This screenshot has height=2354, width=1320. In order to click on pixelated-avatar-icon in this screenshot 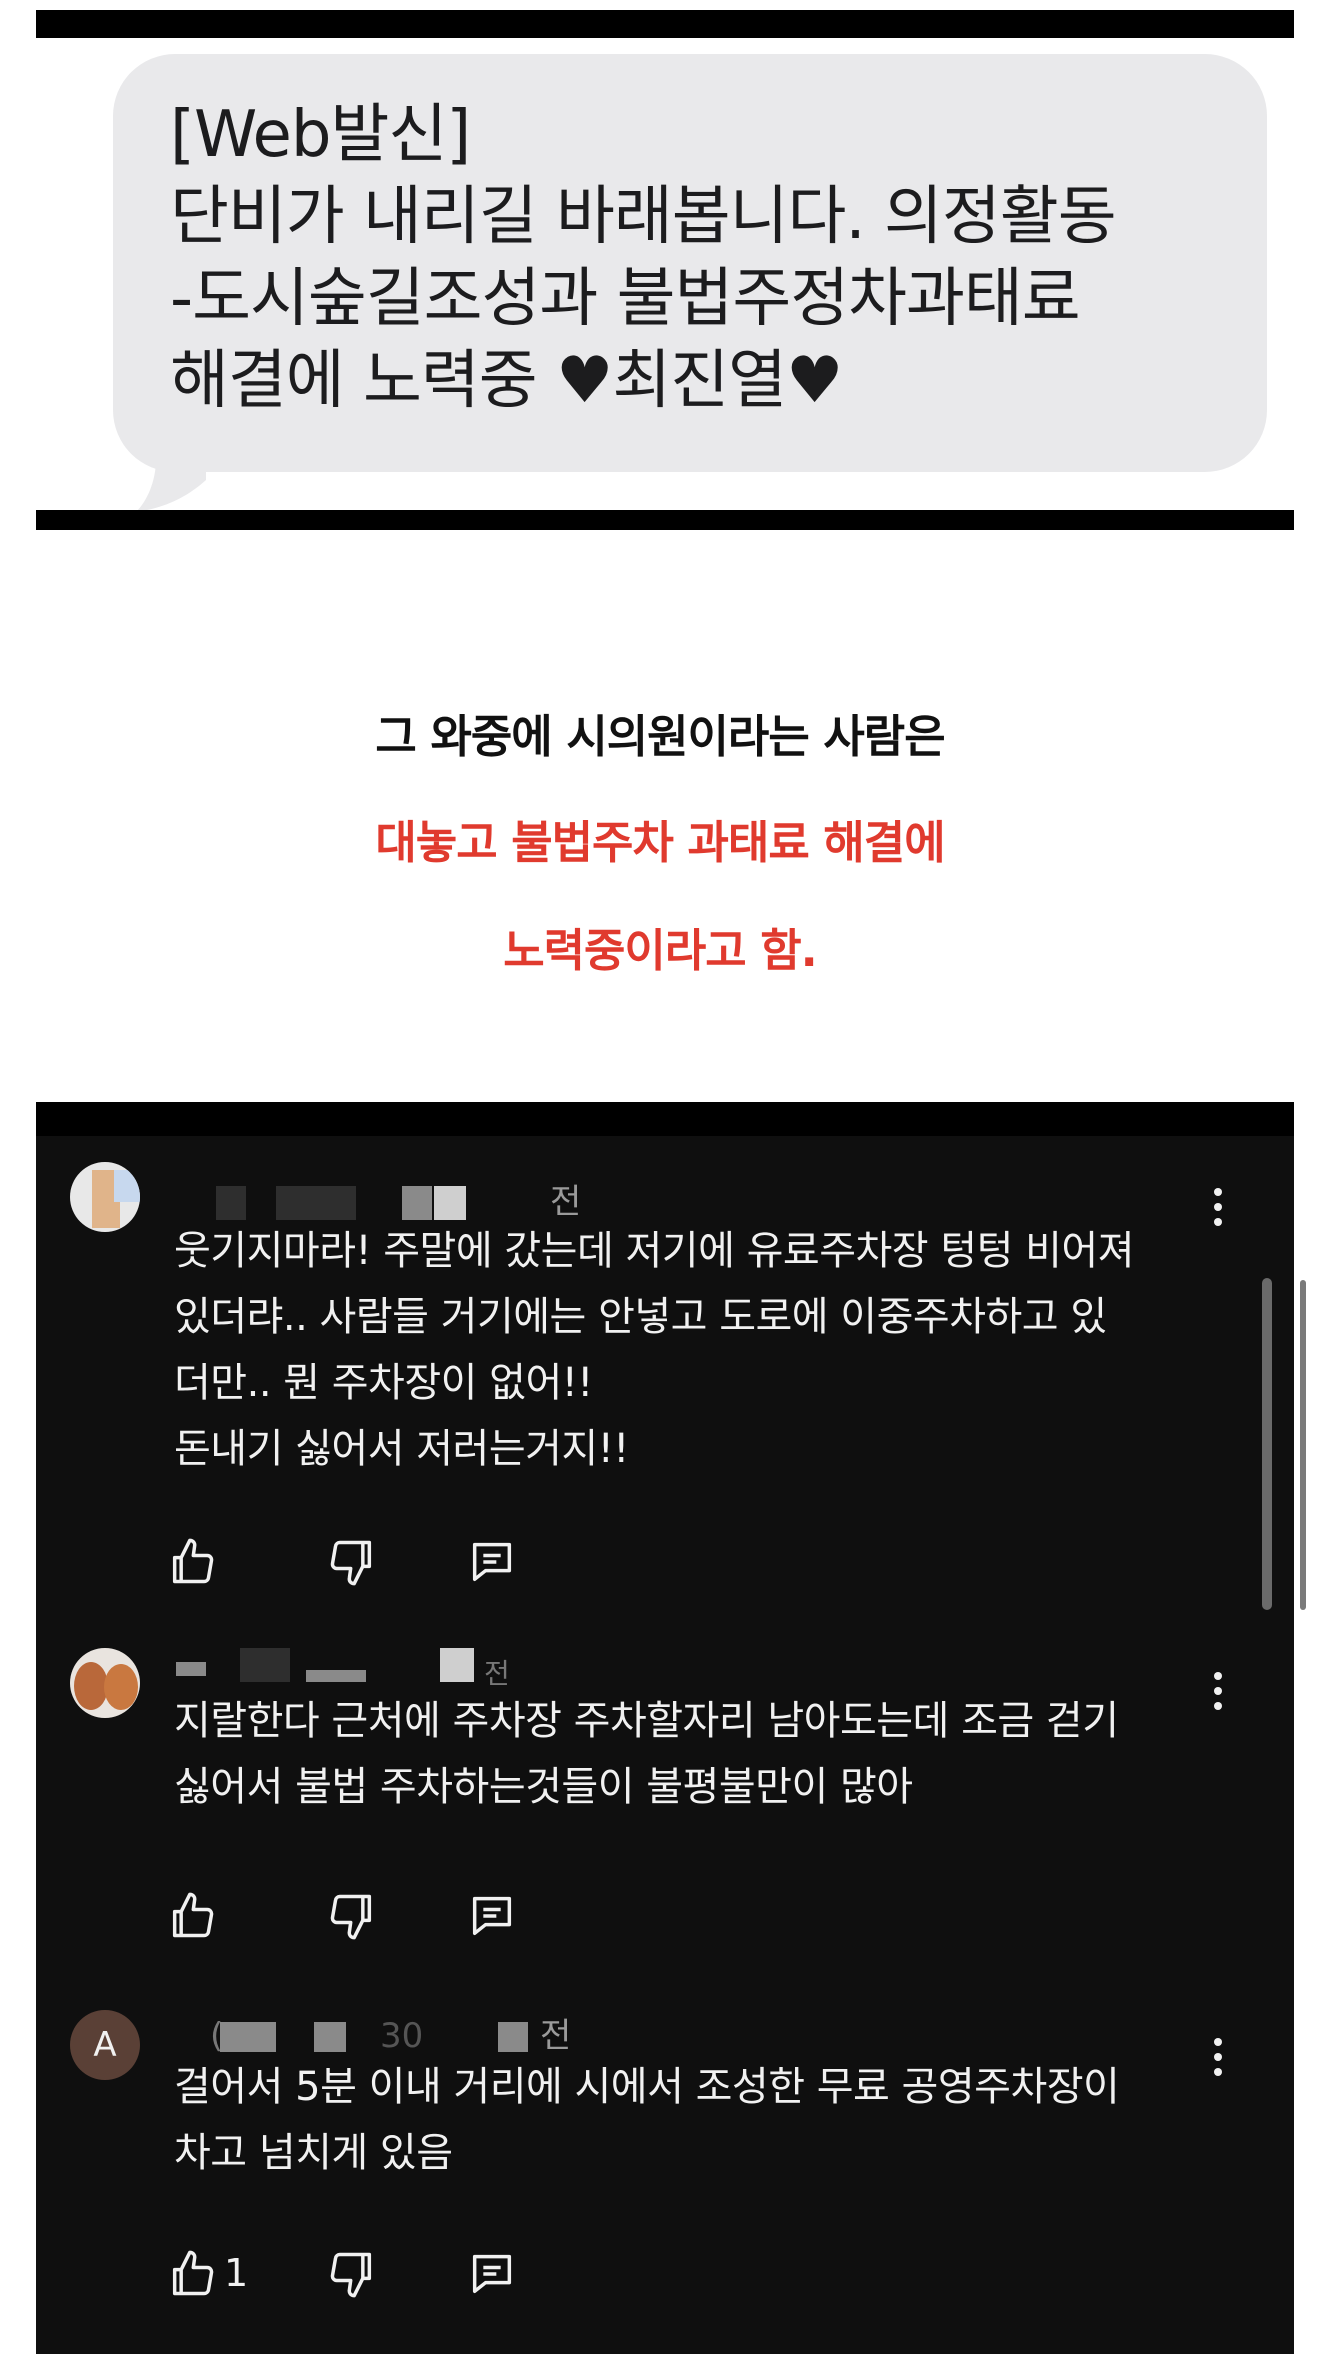, I will do `click(105, 1197)`.